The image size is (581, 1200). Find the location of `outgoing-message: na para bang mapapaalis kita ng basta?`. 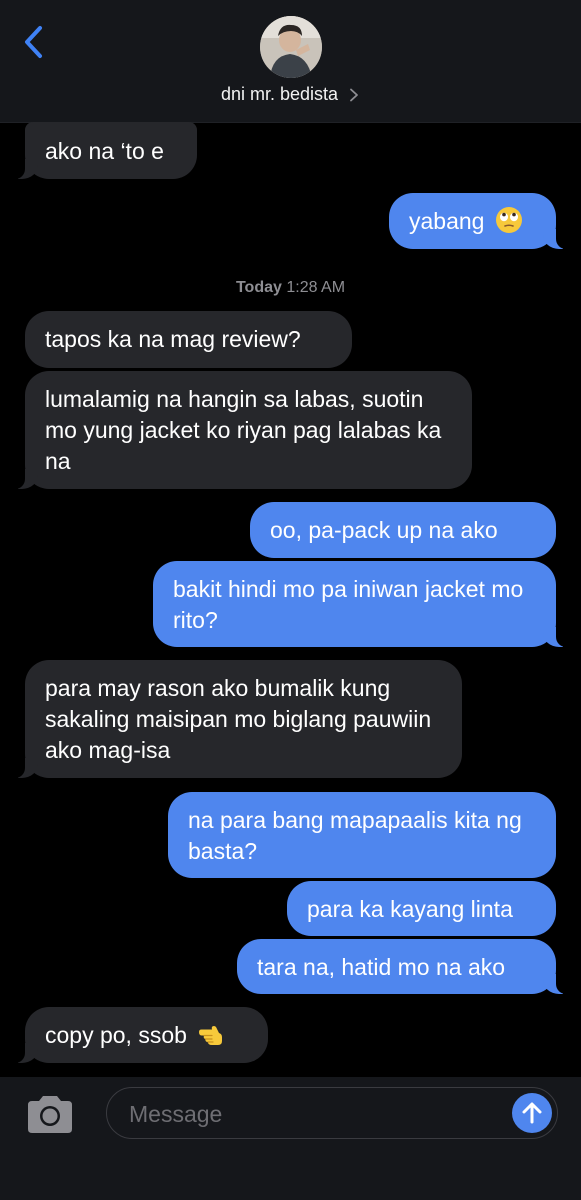

outgoing-message: na para bang mapapaalis kita ng basta? is located at coordinates (362, 835).